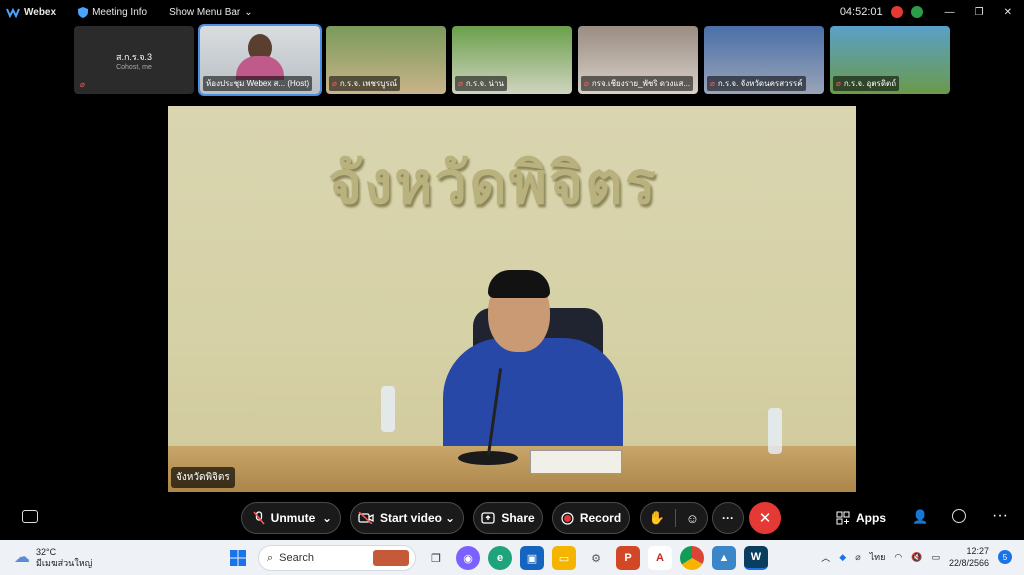  What do you see at coordinates (532, 558) in the screenshot?
I see `store-icon: ▣` at bounding box center [532, 558].